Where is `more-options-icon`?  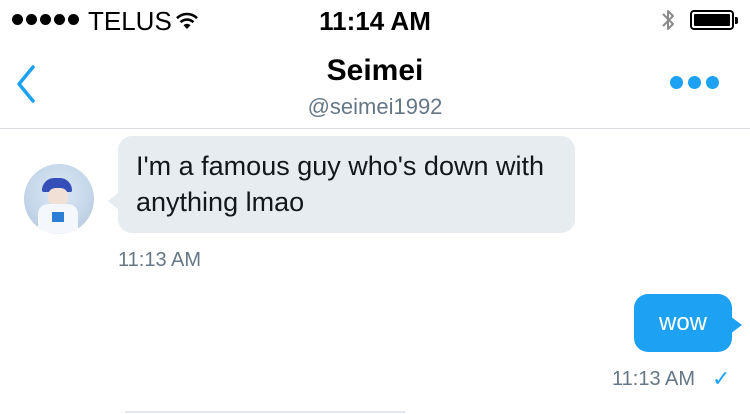 more-options-icon is located at coordinates (694, 82).